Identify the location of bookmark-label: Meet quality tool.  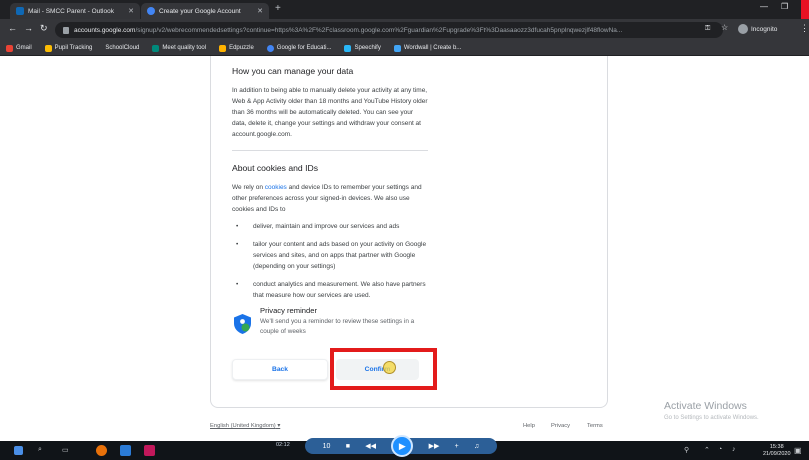
(184, 48).